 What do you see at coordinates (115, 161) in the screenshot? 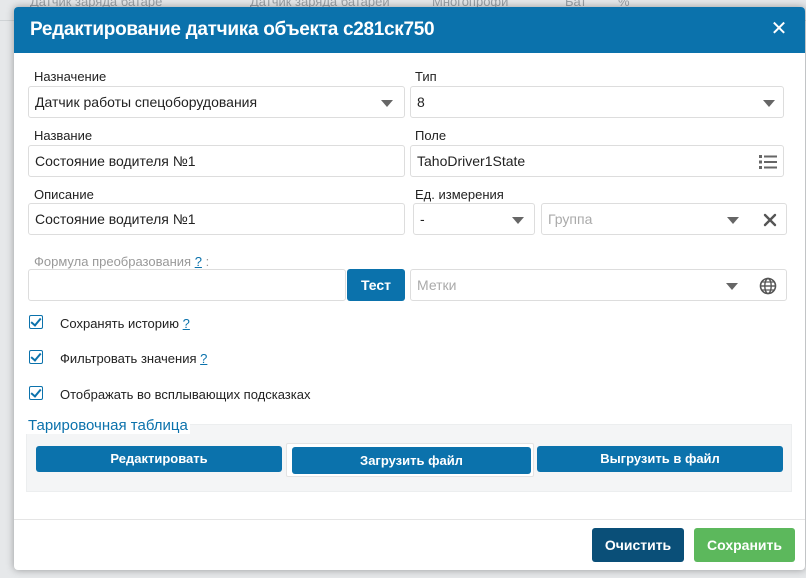
I see `name-value: Состояние водителя №1` at bounding box center [115, 161].